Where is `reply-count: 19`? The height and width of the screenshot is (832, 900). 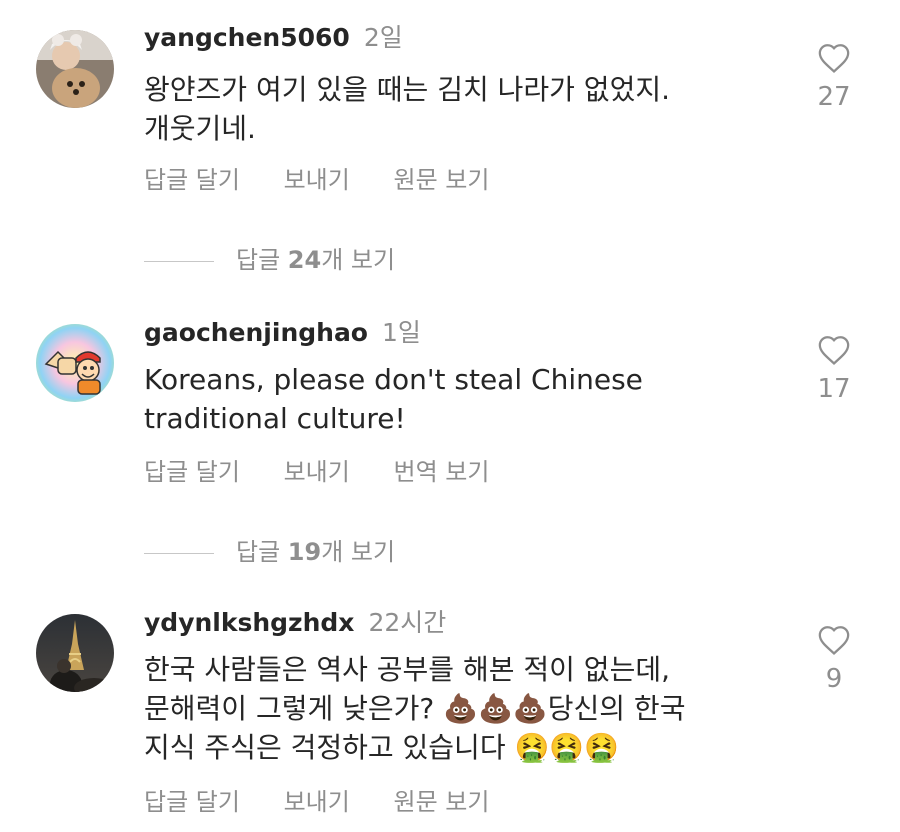 reply-count: 19 is located at coordinates (304, 552).